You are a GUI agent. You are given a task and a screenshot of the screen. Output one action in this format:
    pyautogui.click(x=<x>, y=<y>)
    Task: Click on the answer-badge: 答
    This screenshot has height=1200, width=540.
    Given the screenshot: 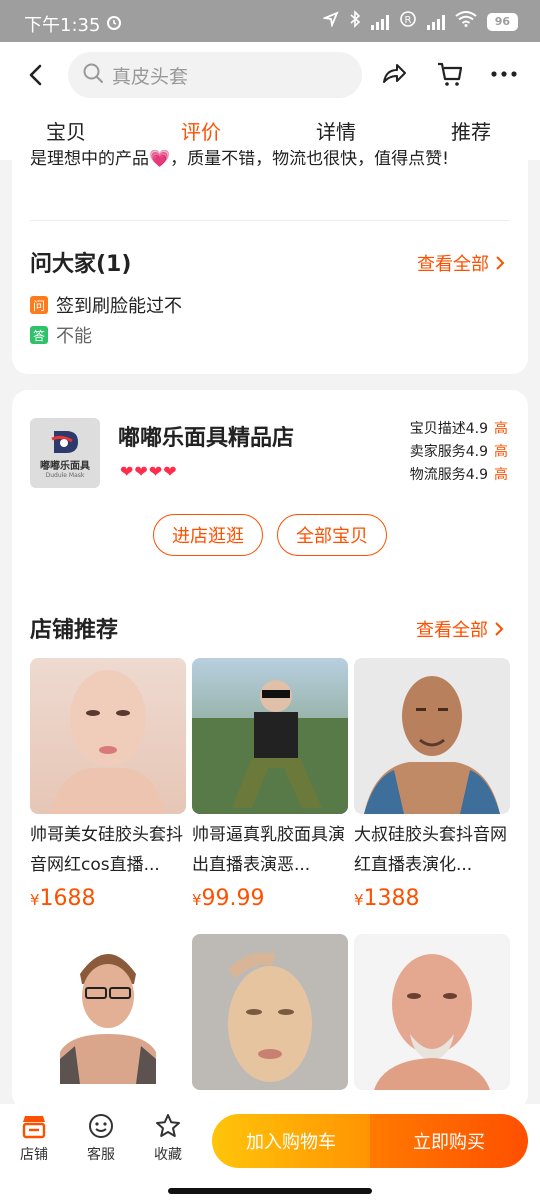 What is the action you would take?
    pyautogui.click(x=39, y=335)
    